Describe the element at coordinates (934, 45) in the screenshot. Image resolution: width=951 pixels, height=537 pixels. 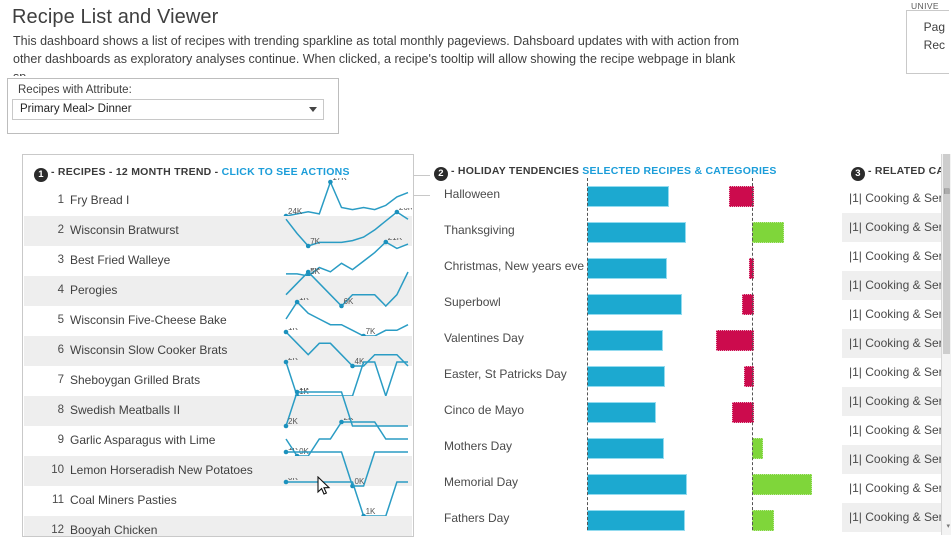
I see `corner-legend-line-2: Rec` at that location.